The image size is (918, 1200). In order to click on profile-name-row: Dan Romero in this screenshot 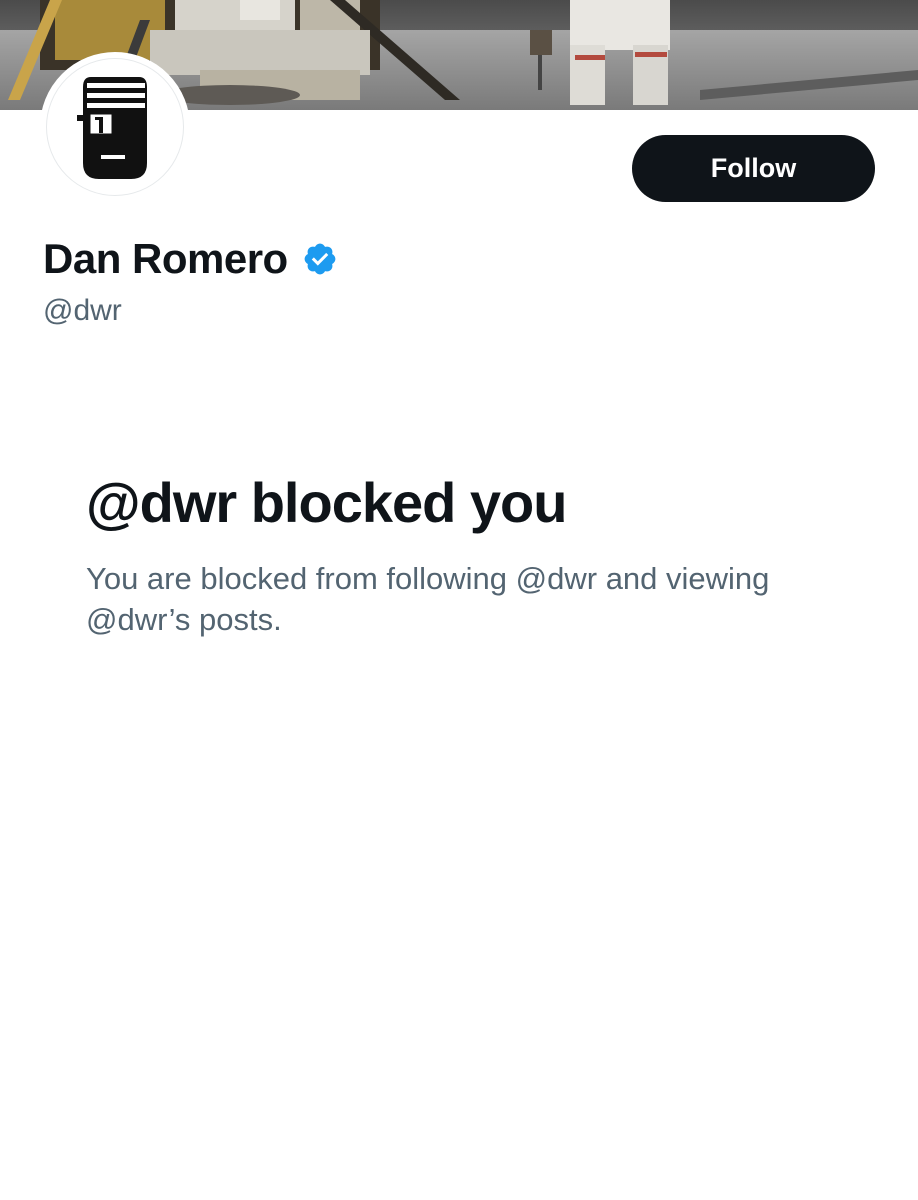, I will do `click(190, 259)`.